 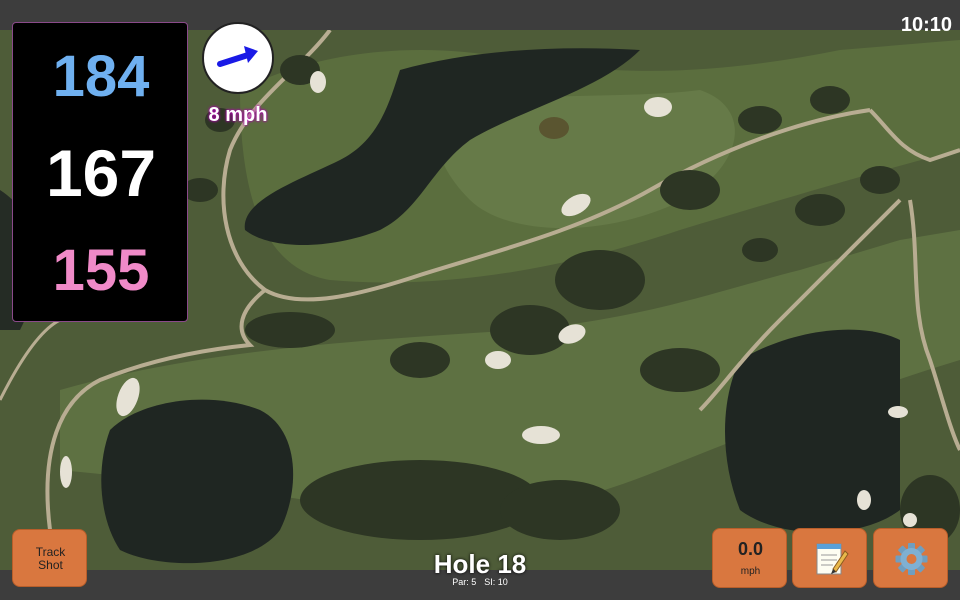 I want to click on speed-button: 0.0 mph, so click(x=749, y=558).